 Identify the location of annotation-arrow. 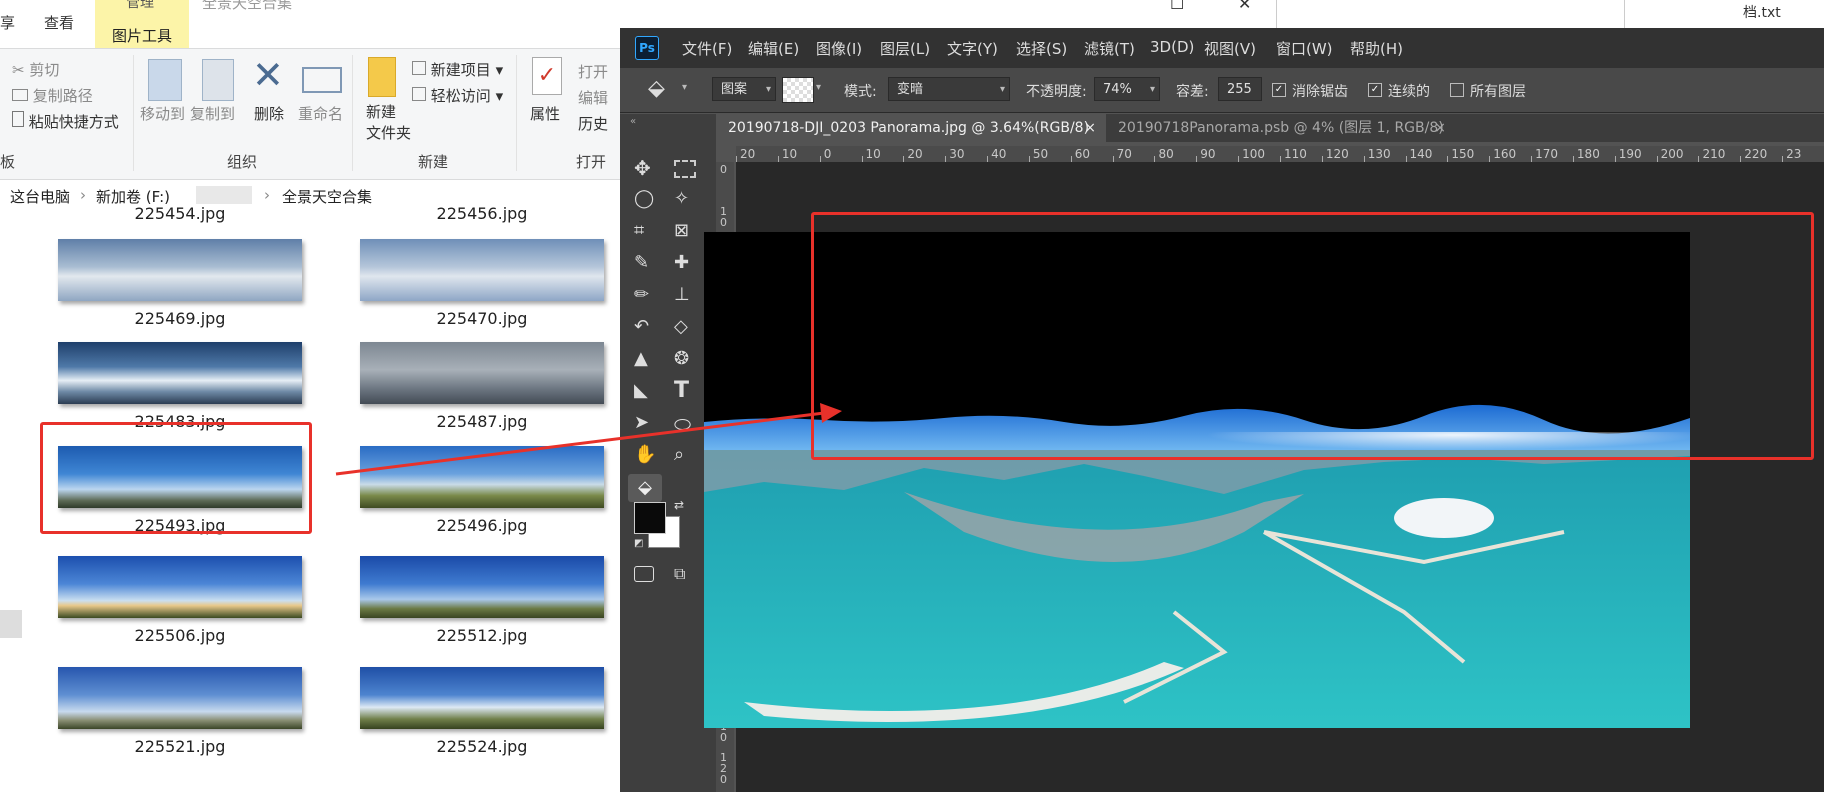
(588, 439).